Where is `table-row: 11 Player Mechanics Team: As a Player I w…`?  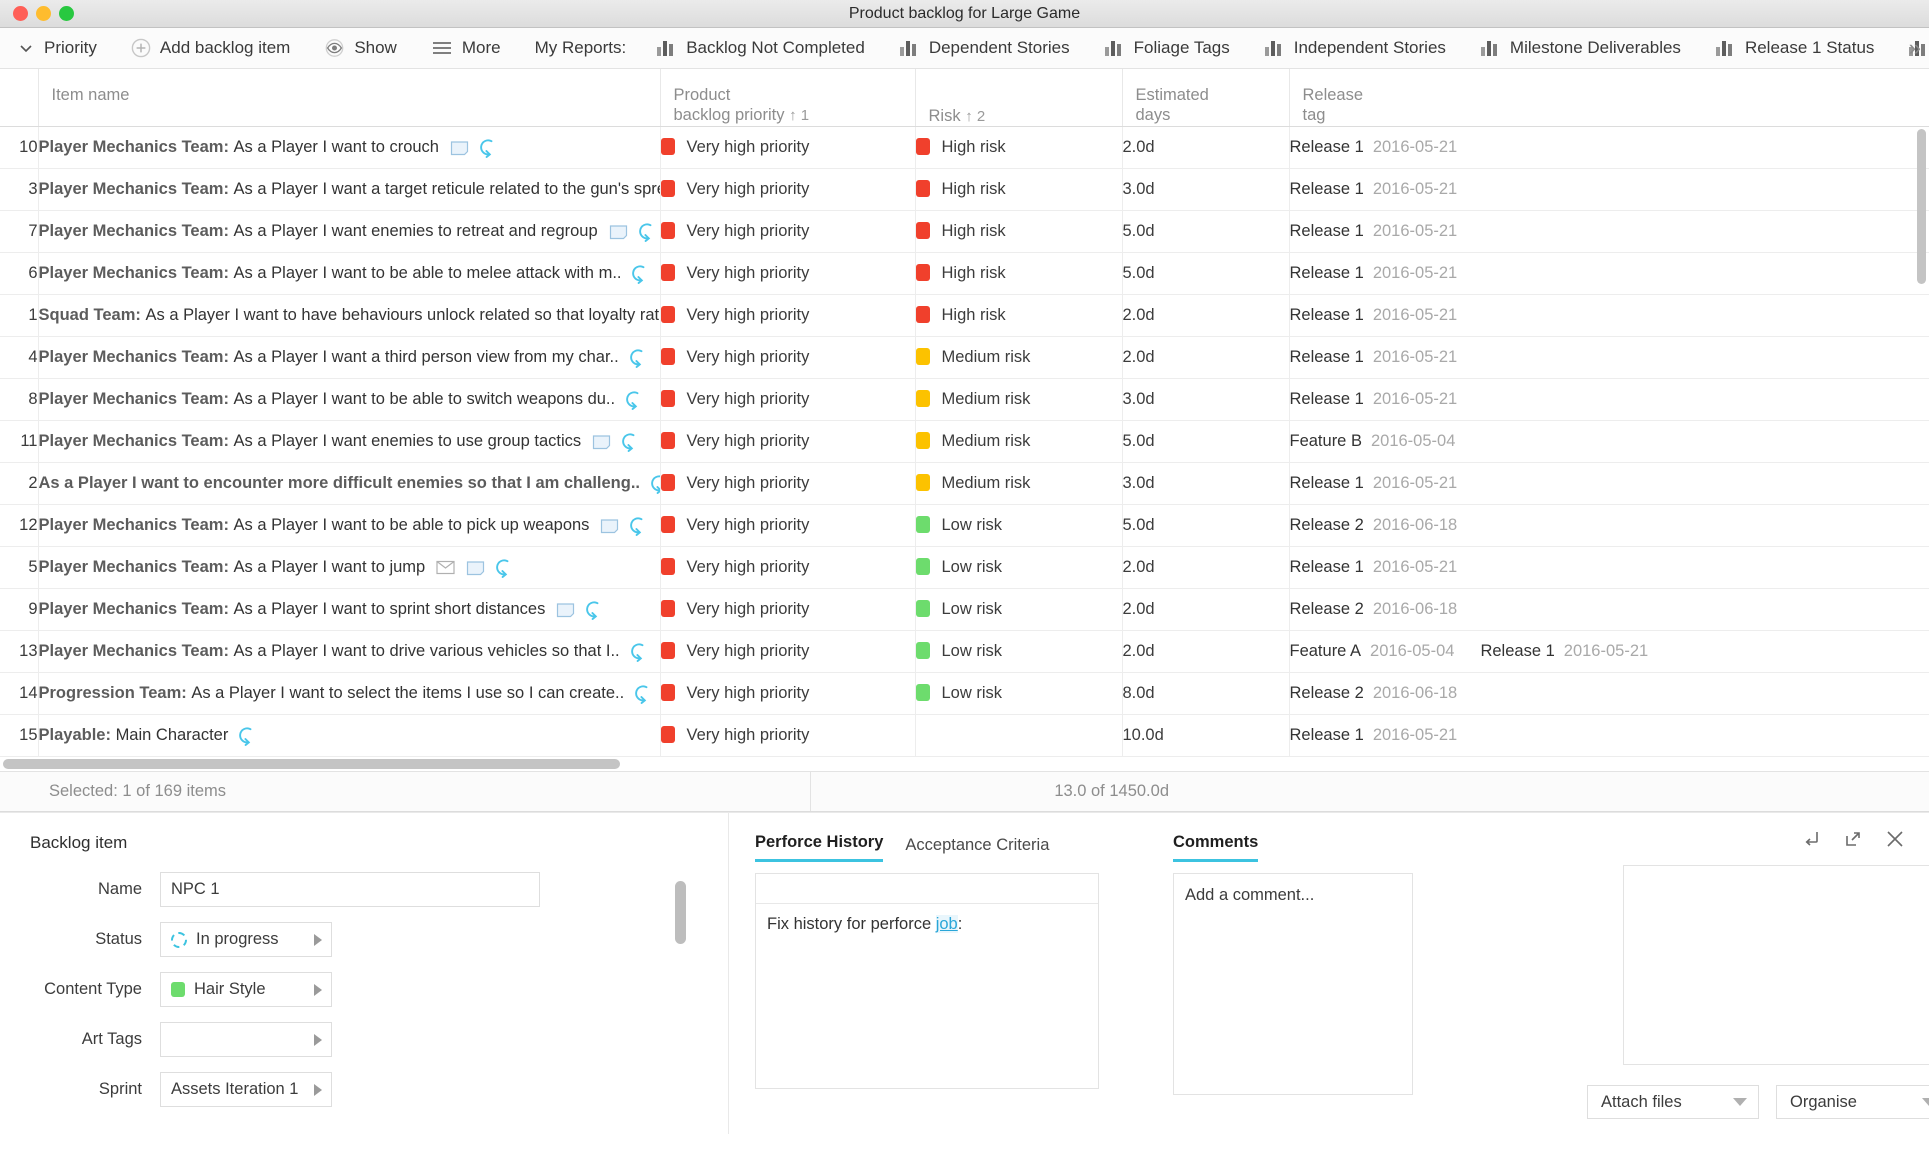 table-row: 11 Player Mechanics Team: As a Player I w… is located at coordinates (964, 442).